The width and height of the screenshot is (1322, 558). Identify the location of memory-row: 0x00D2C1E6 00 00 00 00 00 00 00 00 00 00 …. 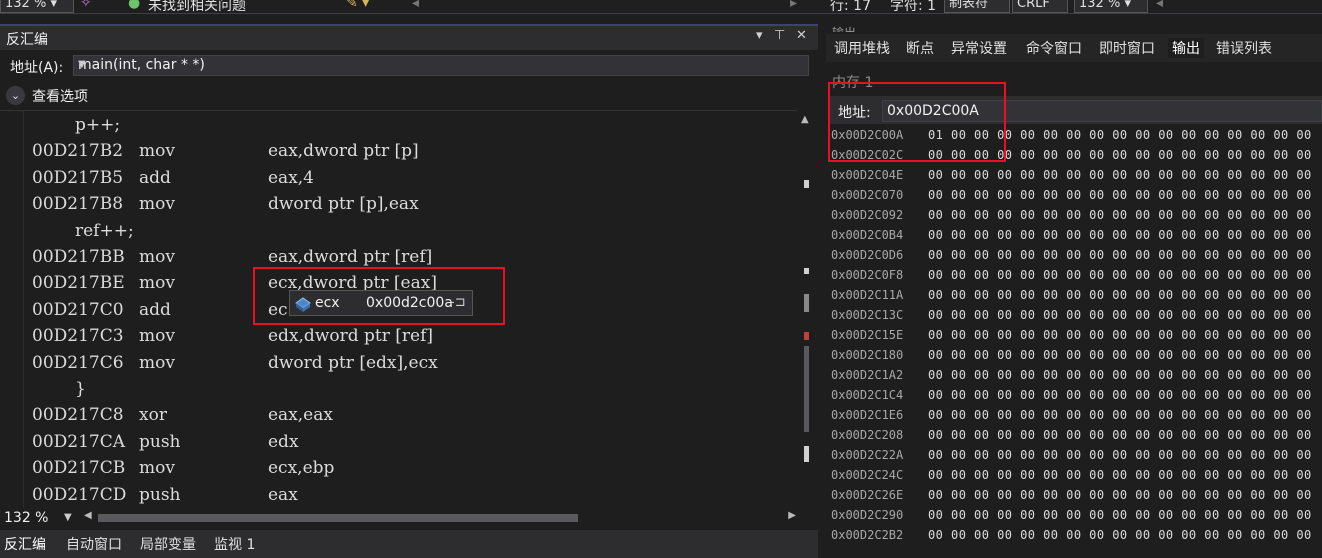
(1076, 418).